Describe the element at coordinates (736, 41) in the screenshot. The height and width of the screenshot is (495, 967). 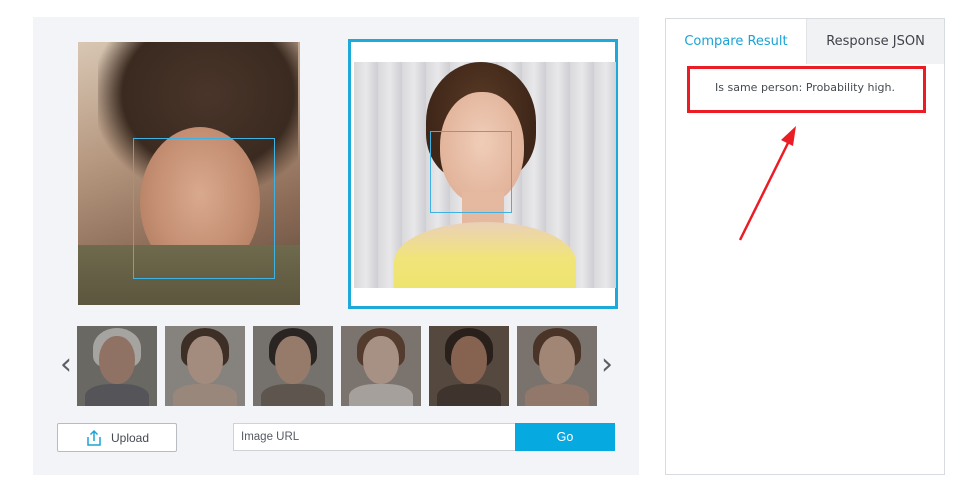
I see `tab-compare-result: Compare Result` at that location.